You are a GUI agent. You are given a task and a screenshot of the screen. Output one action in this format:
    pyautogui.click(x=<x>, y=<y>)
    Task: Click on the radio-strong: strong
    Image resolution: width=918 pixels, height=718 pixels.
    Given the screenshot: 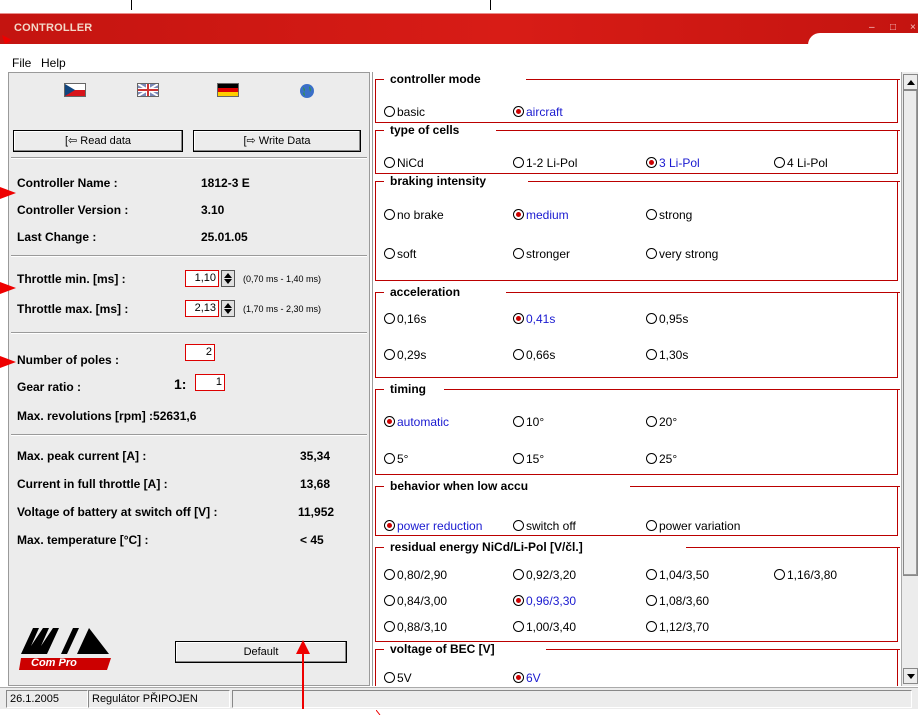 What is the action you would take?
    pyautogui.click(x=669, y=215)
    